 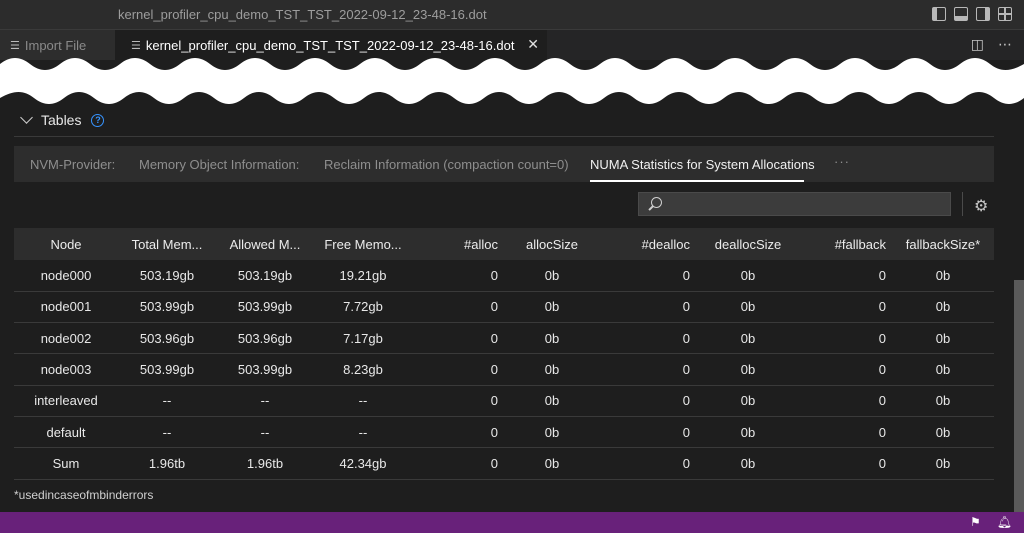 I want to click on cell-total-memory: 503.19gb, so click(x=167, y=276).